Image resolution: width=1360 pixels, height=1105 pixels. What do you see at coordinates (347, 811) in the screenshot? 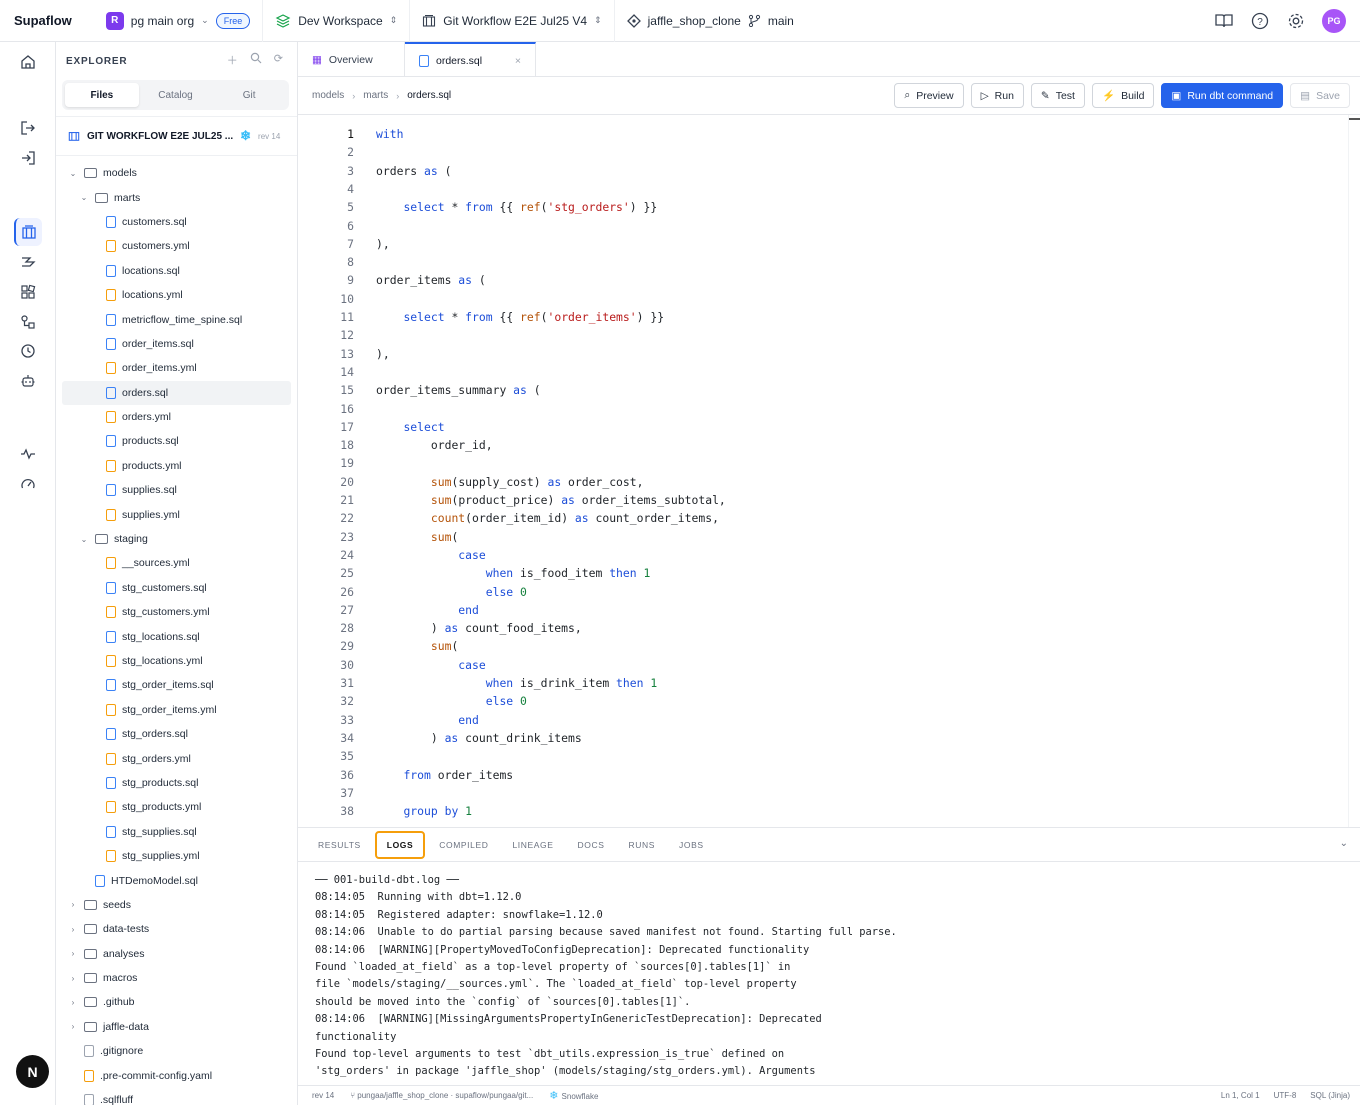
I see `line-number: 38` at bounding box center [347, 811].